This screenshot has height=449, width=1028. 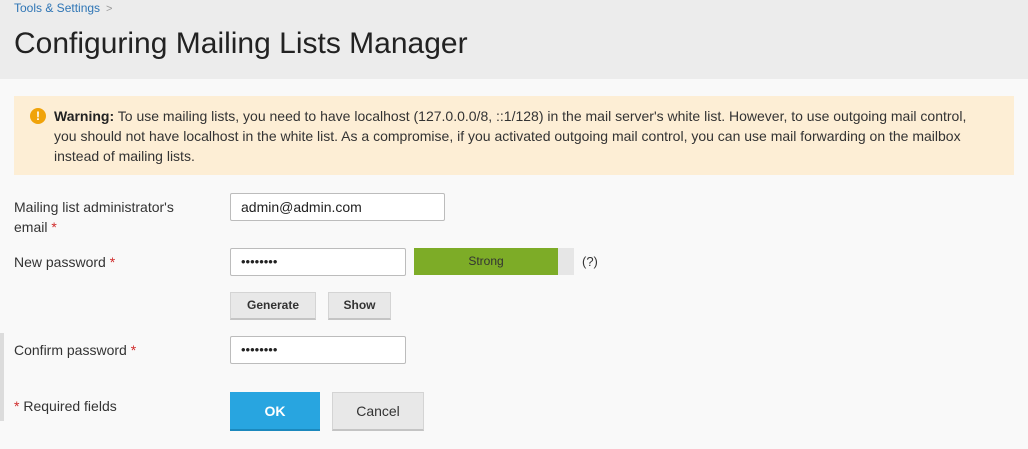 I want to click on generate-password-button: Generate, so click(x=273, y=306).